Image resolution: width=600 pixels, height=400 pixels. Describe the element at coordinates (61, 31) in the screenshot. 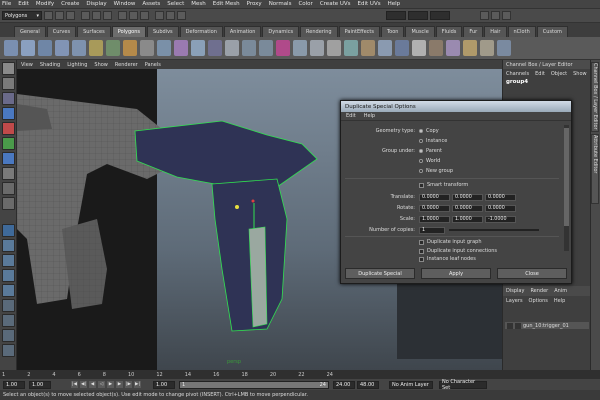

I see `shelf-tab-curves: Curves` at that location.